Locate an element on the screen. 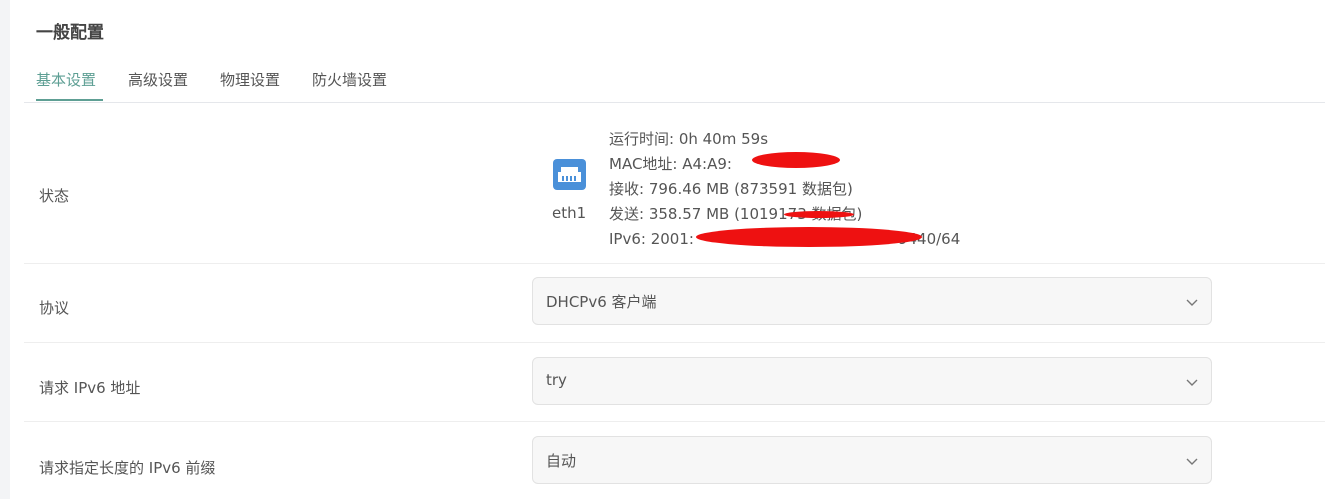 This screenshot has height=499, width=1325. protocol-select: DHCPv6 客户端 is located at coordinates (872, 301).